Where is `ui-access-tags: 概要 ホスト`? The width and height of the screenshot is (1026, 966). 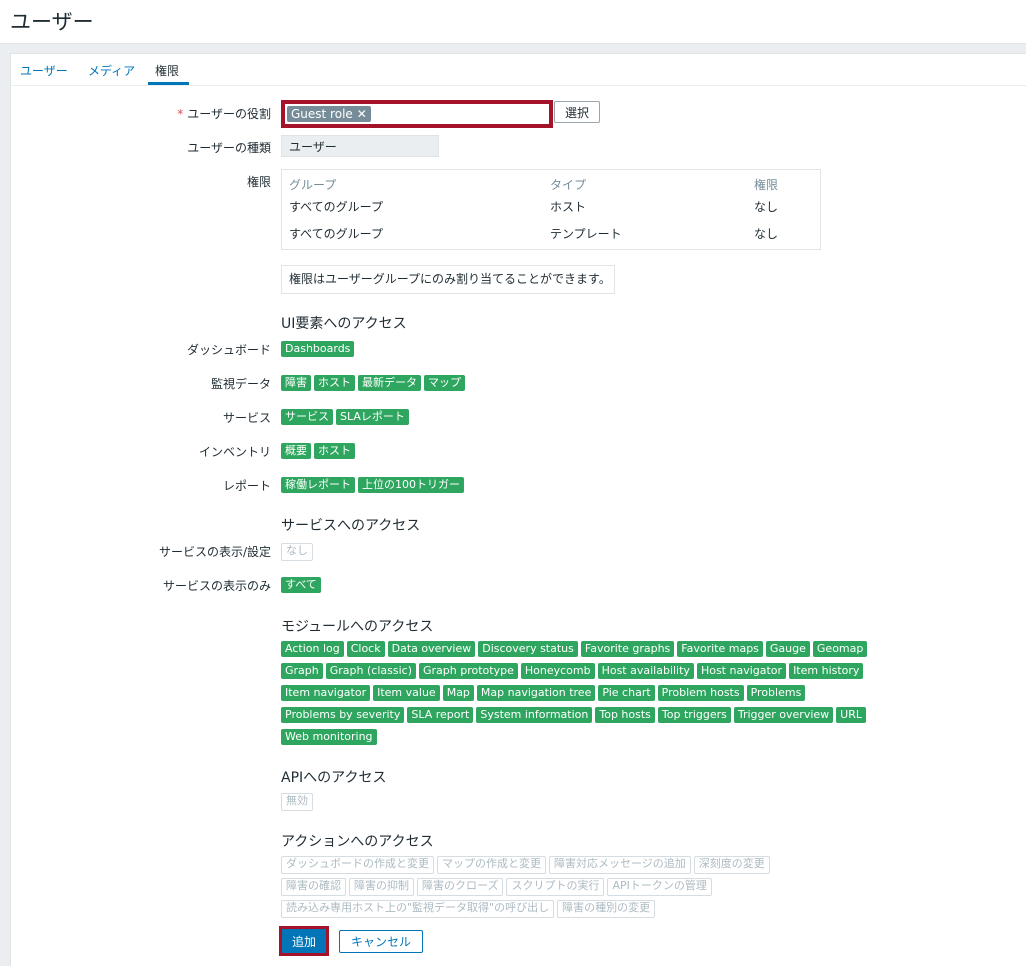 ui-access-tags: 概要 ホスト is located at coordinates (319, 454).